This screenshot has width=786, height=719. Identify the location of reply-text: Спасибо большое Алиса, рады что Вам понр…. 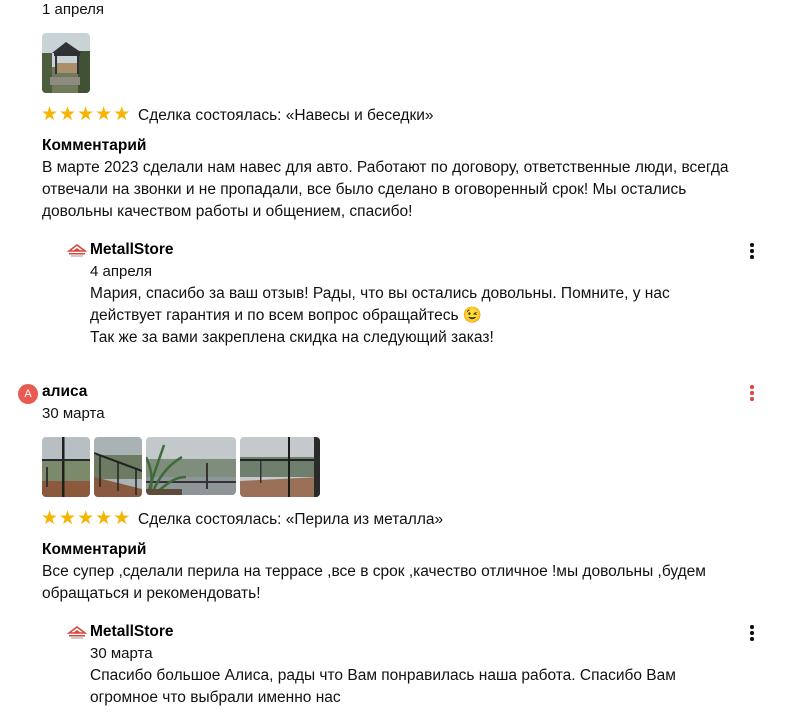
(383, 686).